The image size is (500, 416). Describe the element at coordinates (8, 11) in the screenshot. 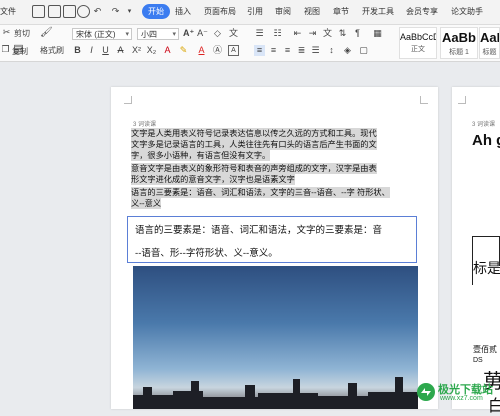

I see `menu-file: 文件` at that location.